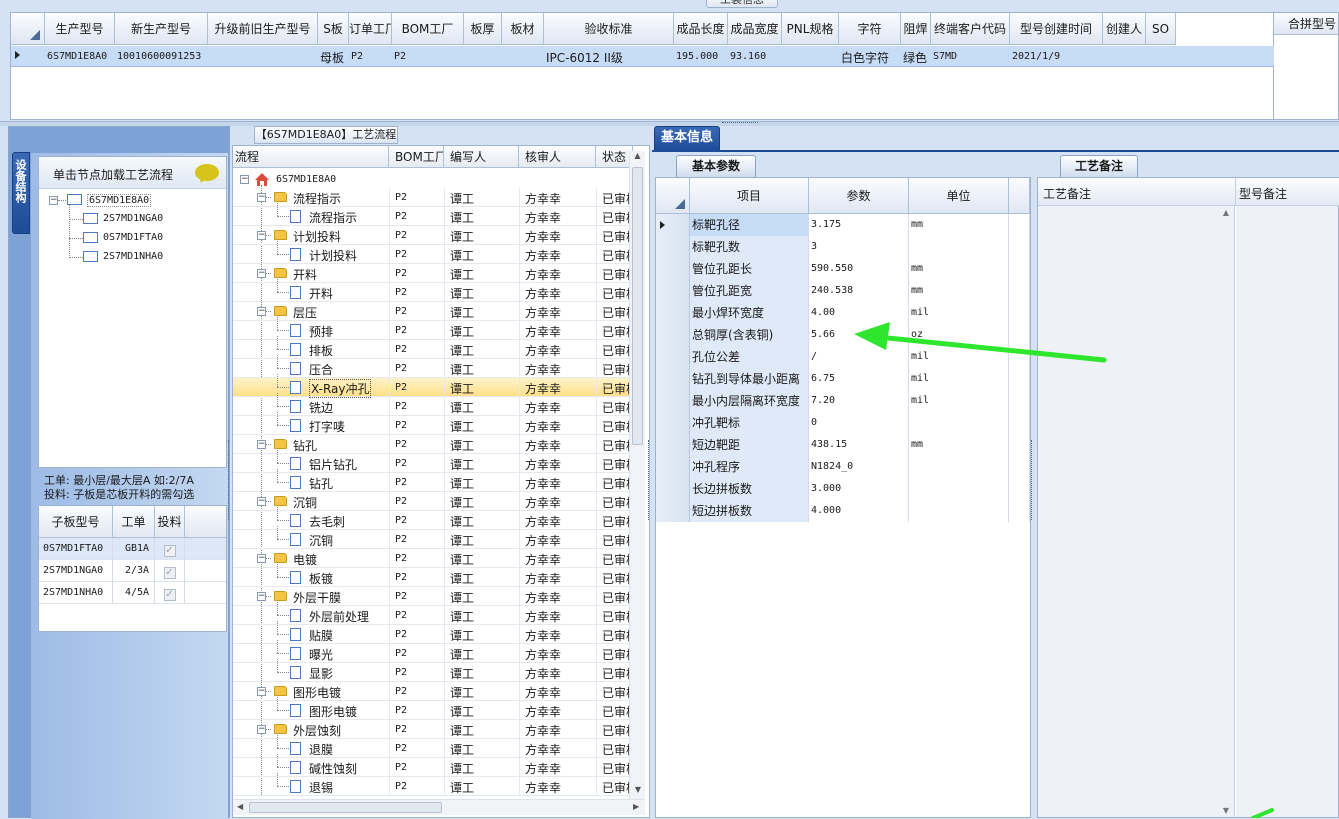 The height and width of the screenshot is (819, 1339). I want to click on sub-board-column-header: 子板型号, so click(76, 522).